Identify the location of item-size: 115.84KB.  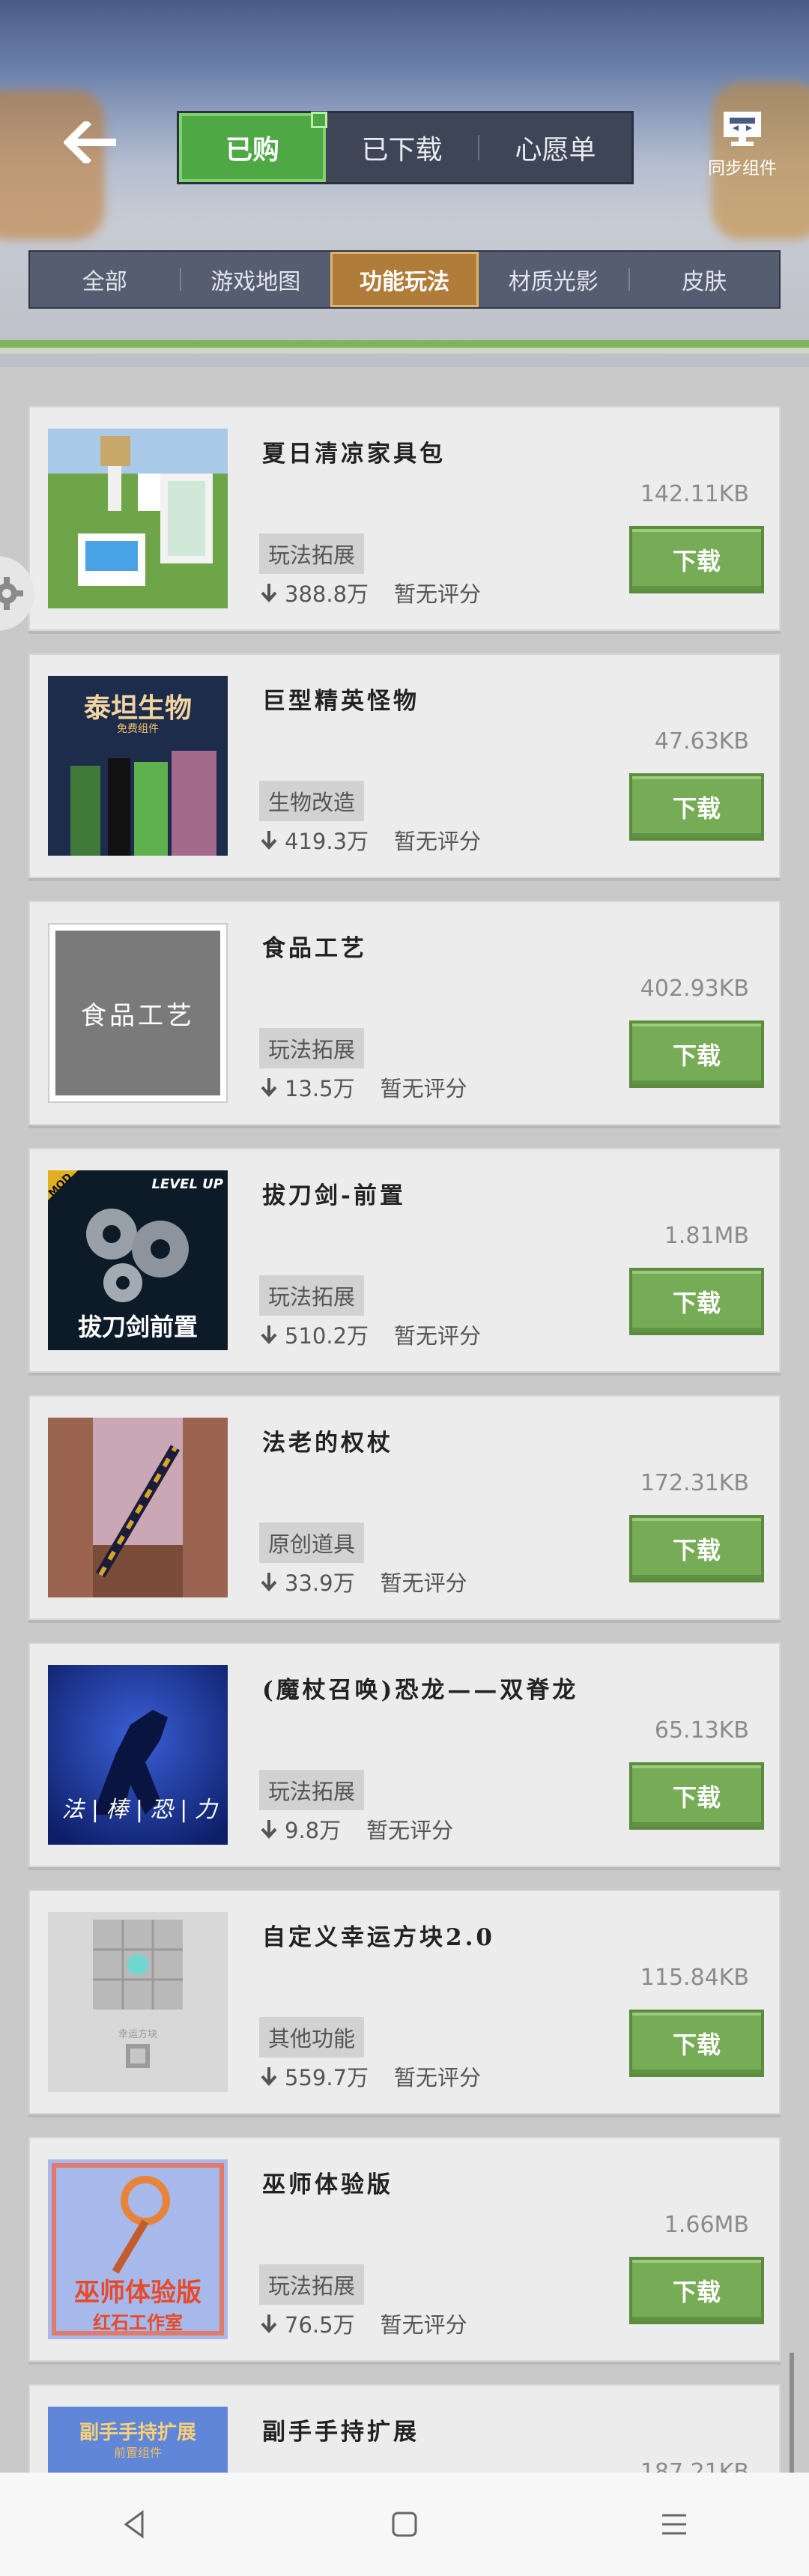
(694, 1978).